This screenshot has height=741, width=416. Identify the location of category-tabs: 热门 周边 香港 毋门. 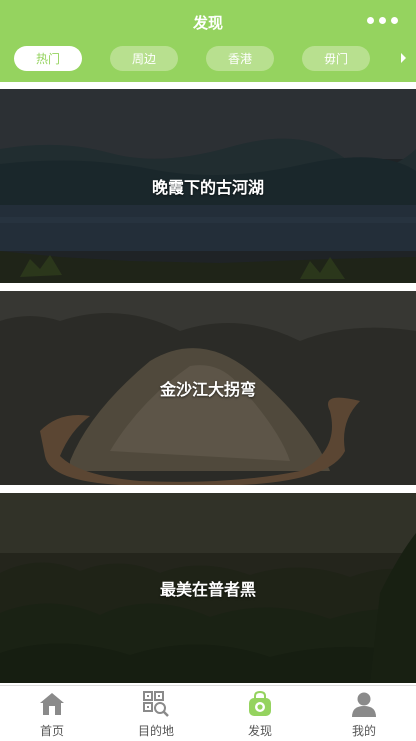
(208, 59).